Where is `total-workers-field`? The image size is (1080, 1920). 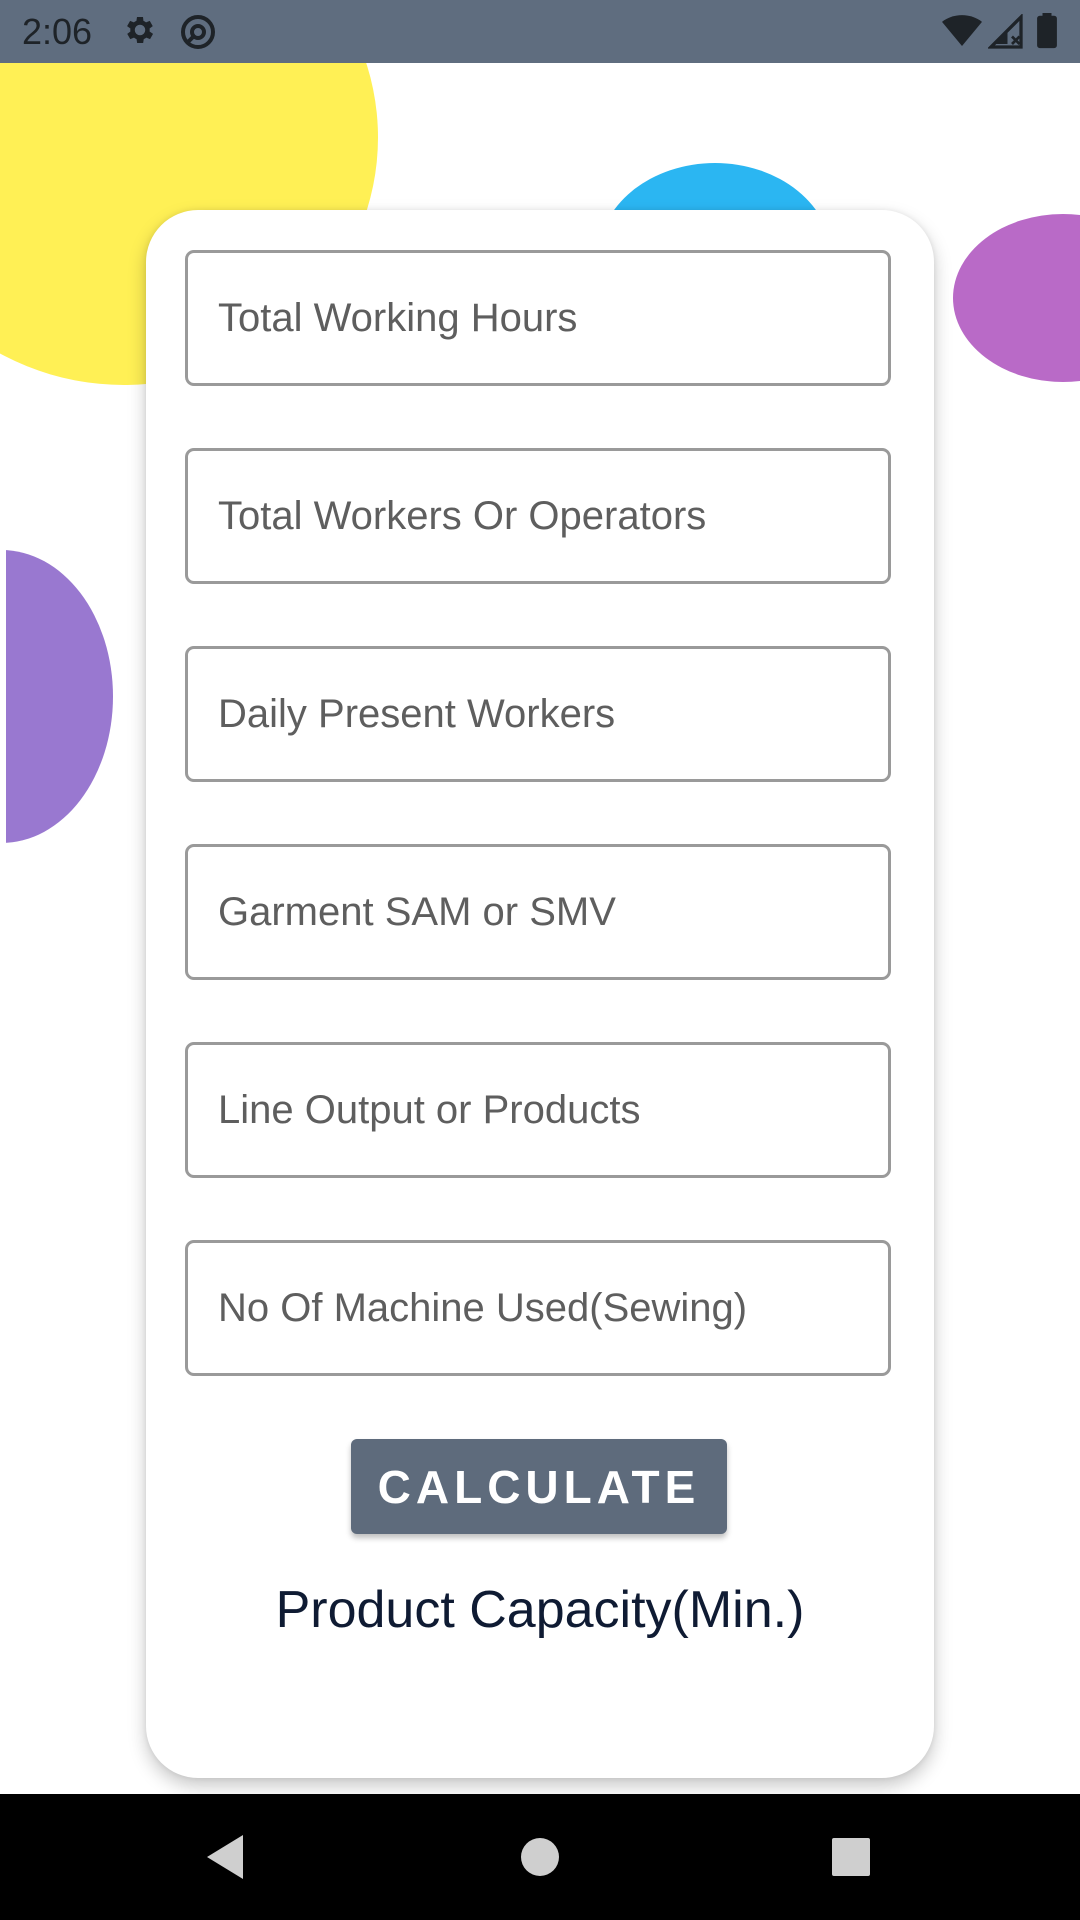 total-workers-field is located at coordinates (538, 516).